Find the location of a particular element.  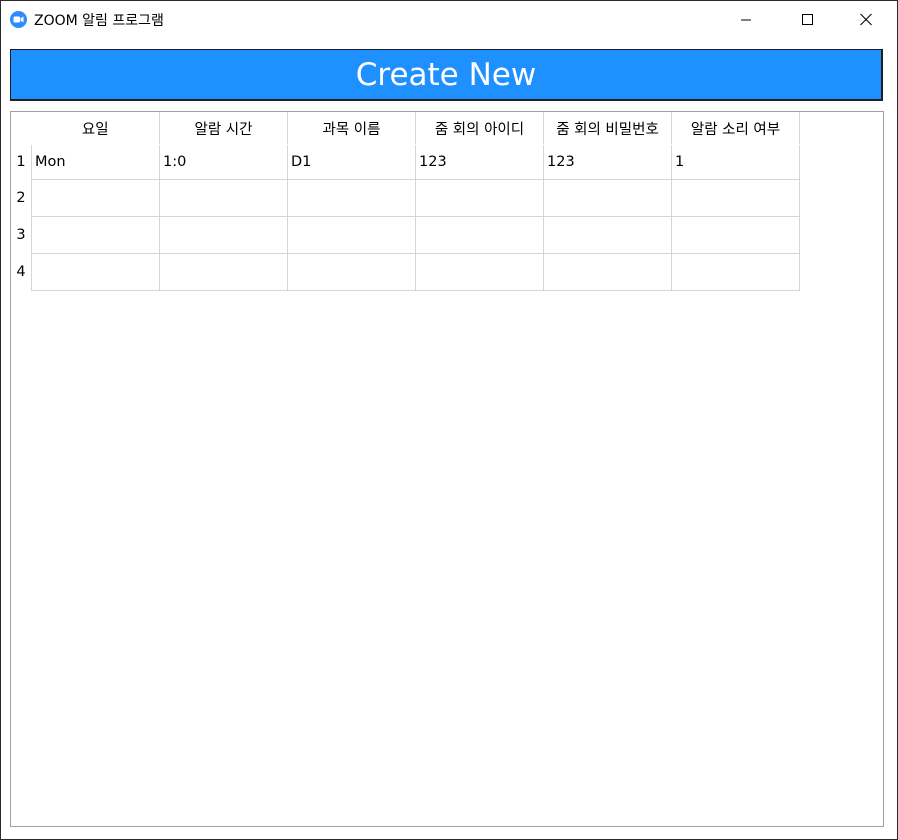

table-row: 3 is located at coordinates (405, 235).